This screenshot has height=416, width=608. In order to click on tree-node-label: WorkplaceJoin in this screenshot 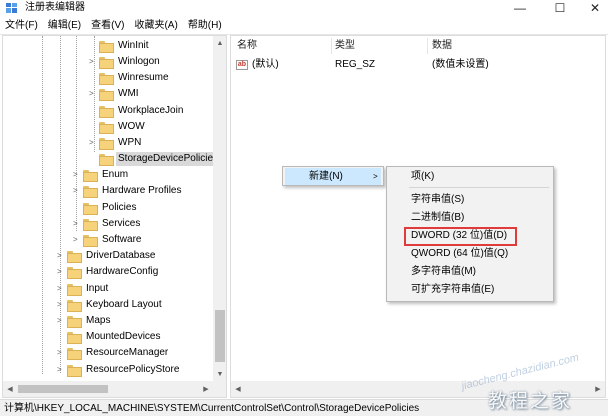, I will do `click(151, 110)`.